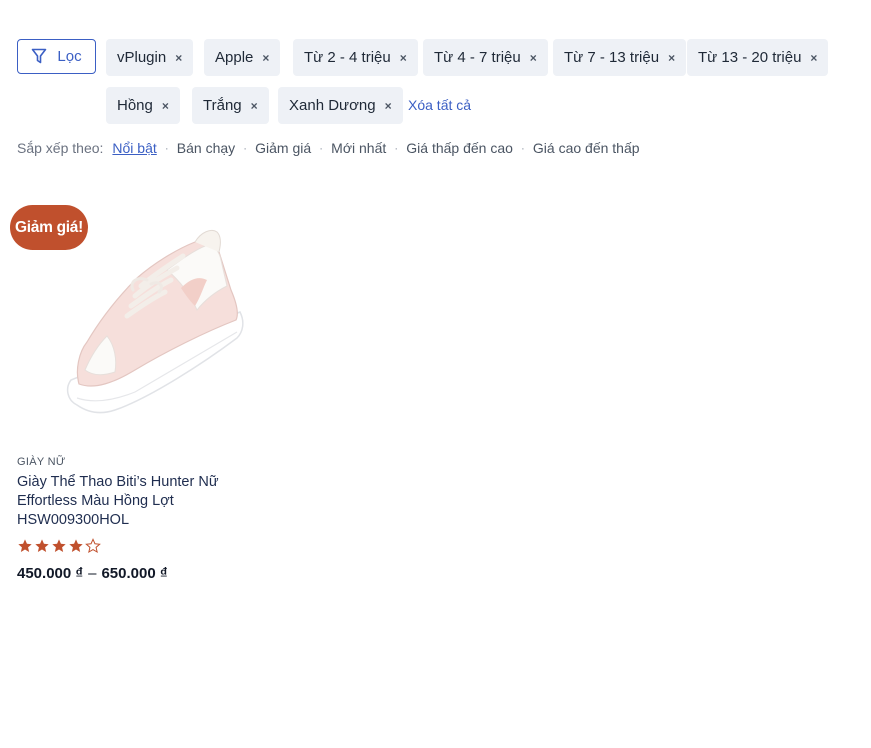  What do you see at coordinates (332, 105) in the screenshot?
I see `chip-label: Xanh Dương` at bounding box center [332, 105].